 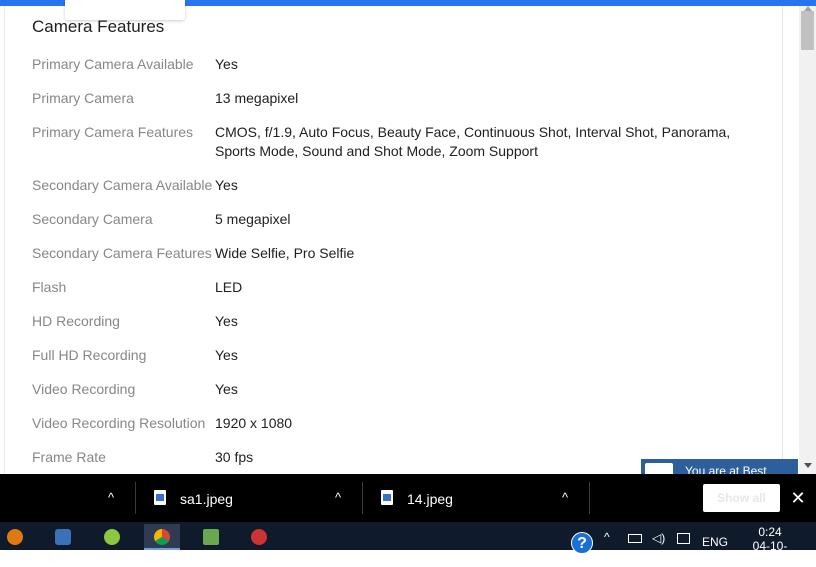 I want to click on spec-label: Primary Camera Available, so click(x=113, y=64).